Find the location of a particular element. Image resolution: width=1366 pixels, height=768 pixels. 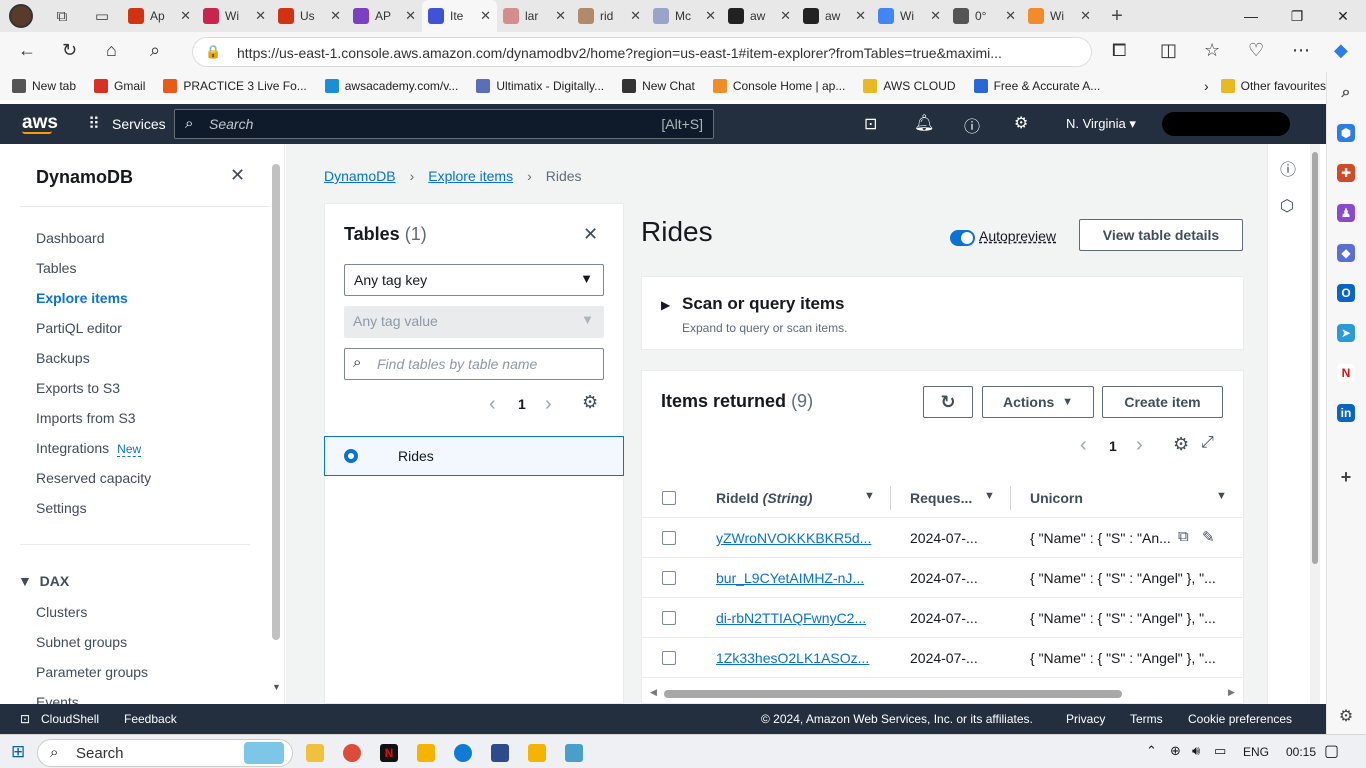

notepad-icon is located at coordinates (574, 753).